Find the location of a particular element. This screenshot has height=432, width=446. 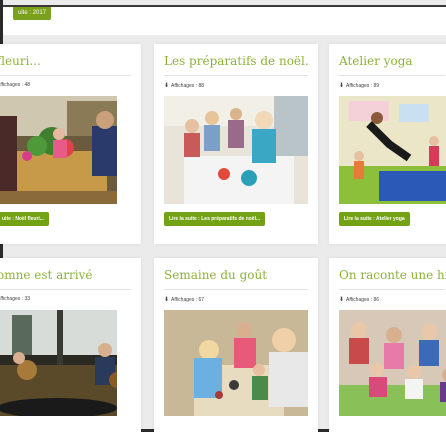

article-title: omne est arrivé is located at coordinates (66, 275).